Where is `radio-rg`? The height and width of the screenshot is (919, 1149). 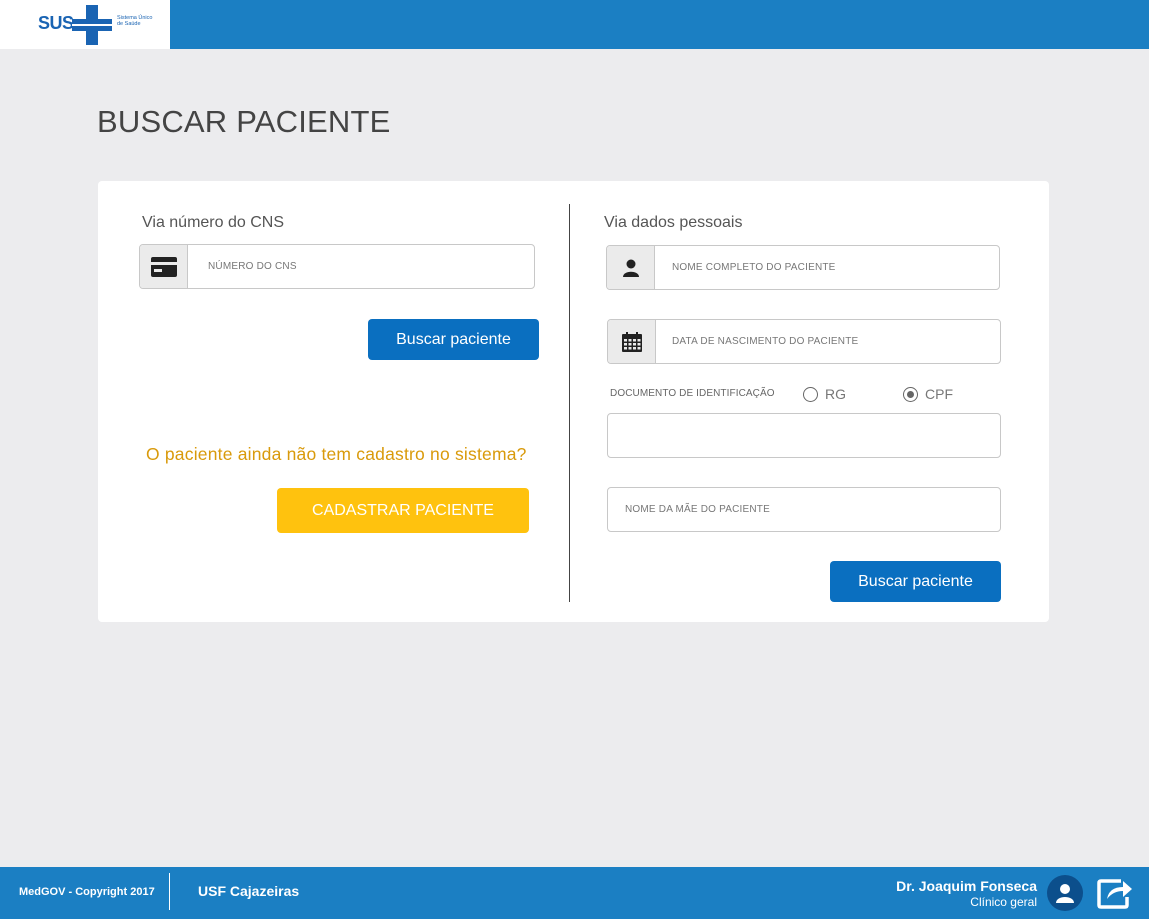
radio-rg is located at coordinates (810, 394).